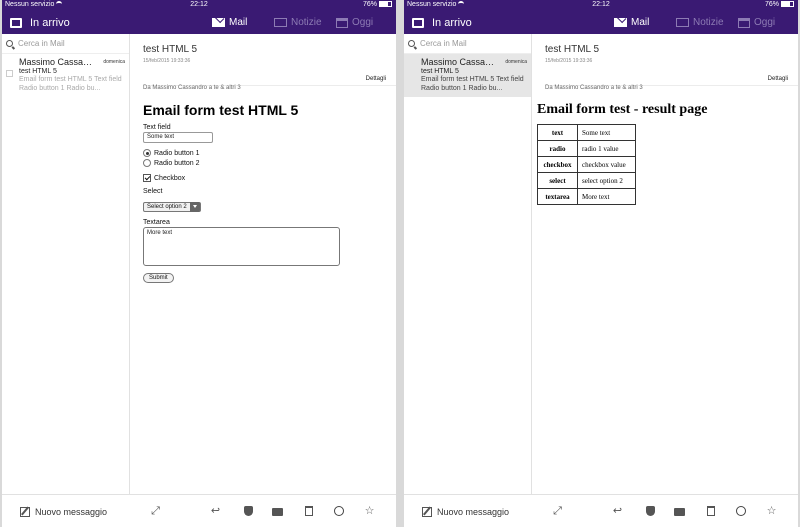 This screenshot has height=527, width=800. What do you see at coordinates (156, 222) in the screenshot?
I see `textarea-label: Textarea` at bounding box center [156, 222].